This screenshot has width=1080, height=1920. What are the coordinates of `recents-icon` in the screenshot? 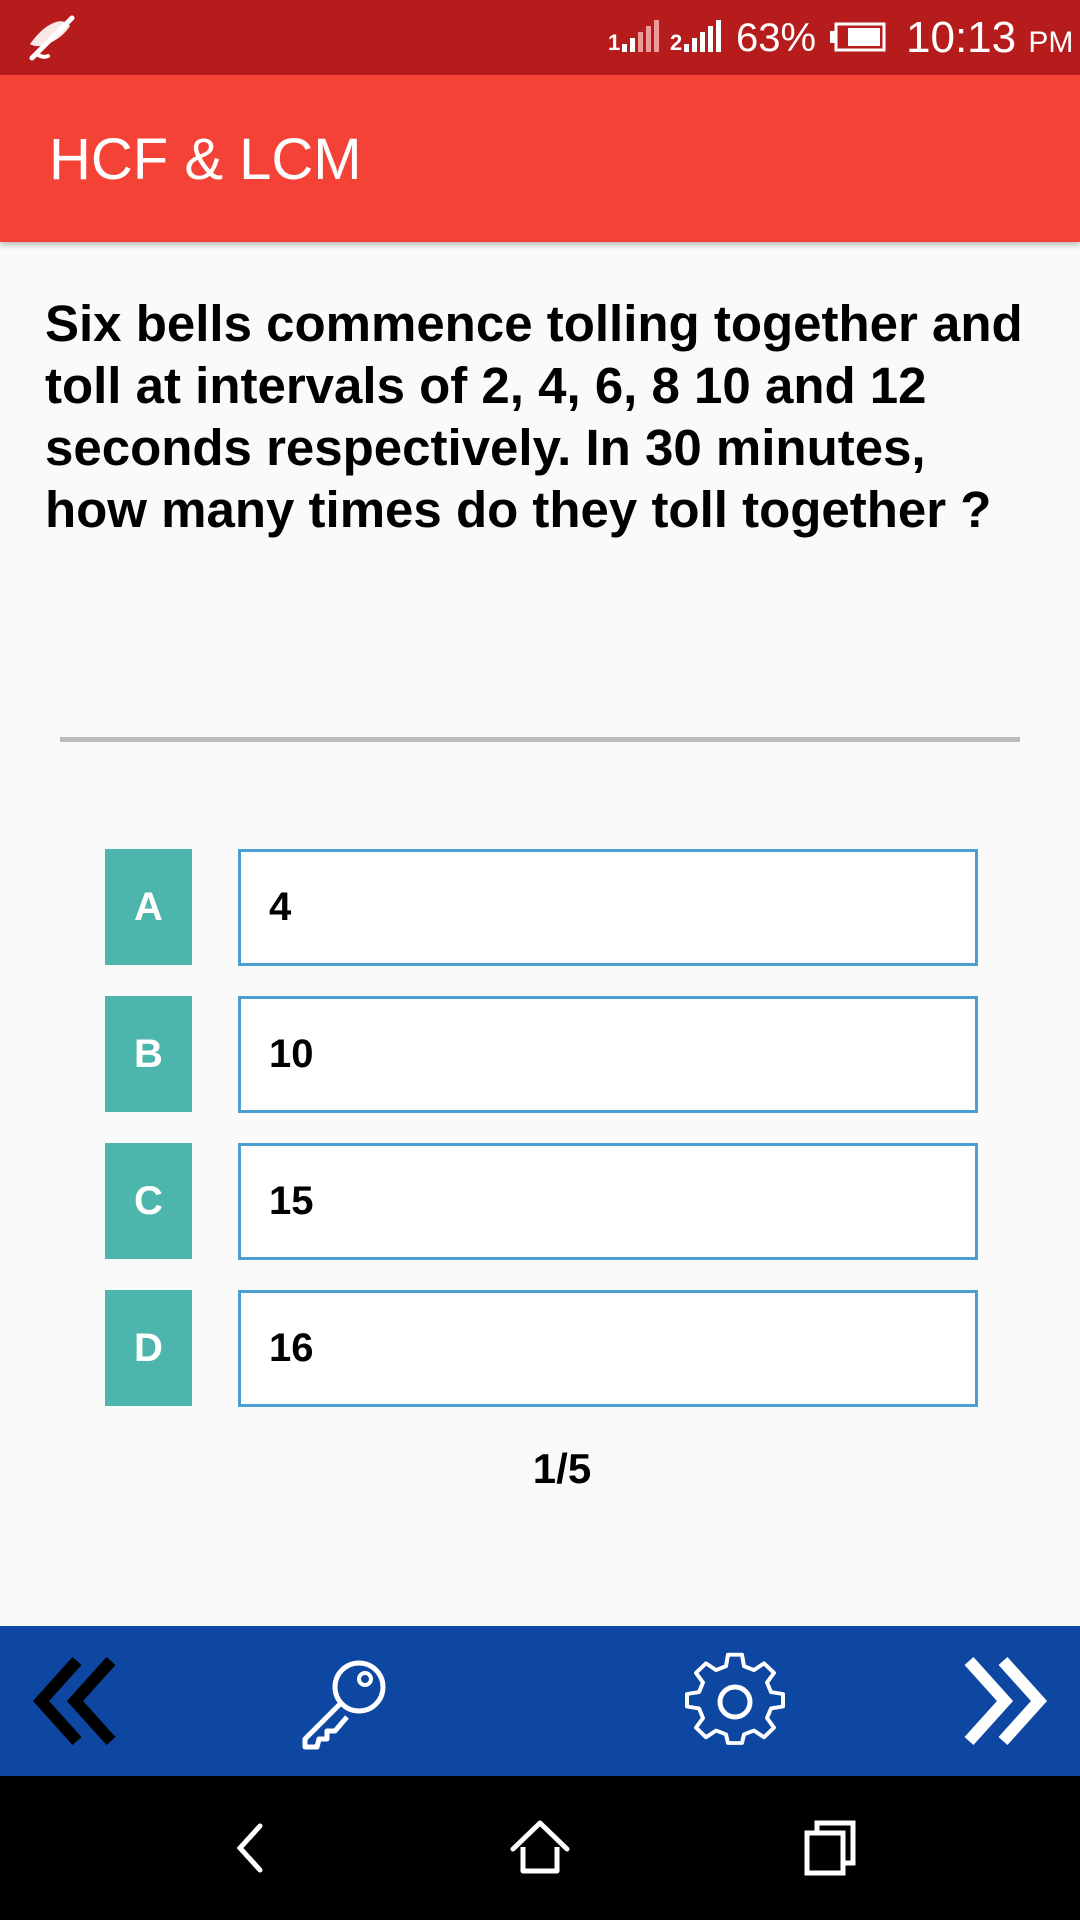 It's located at (830, 1848).